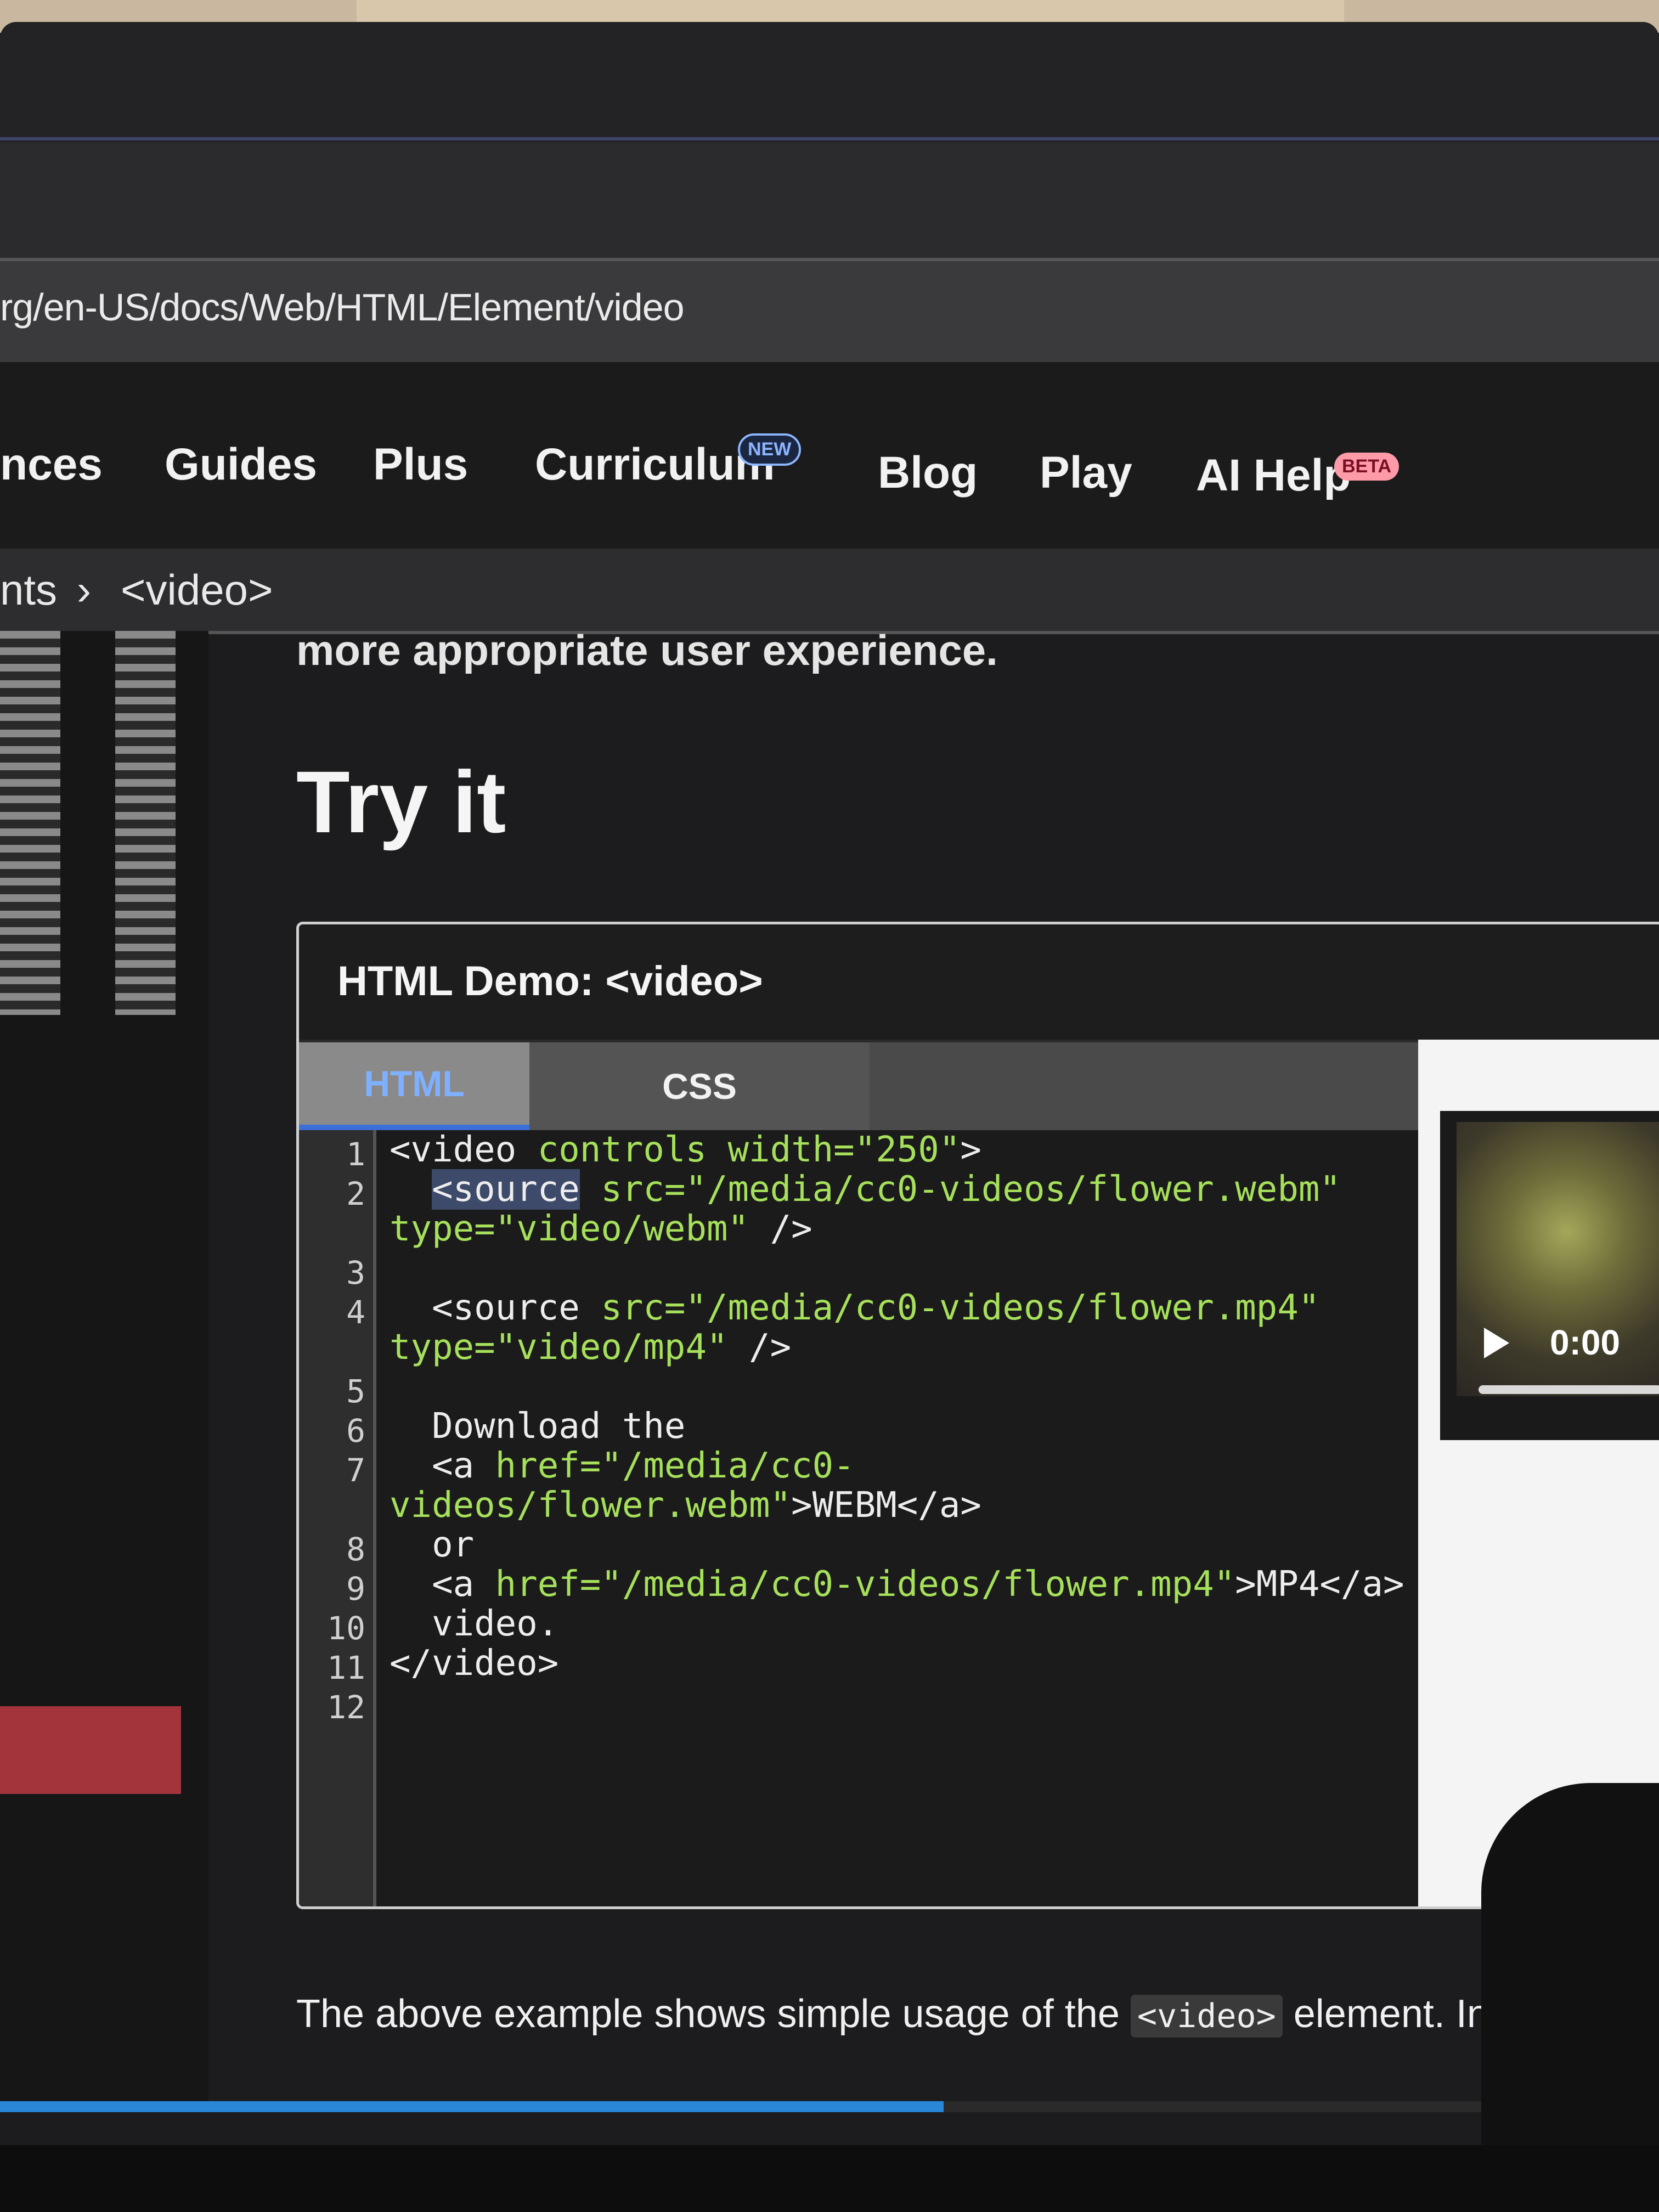 This screenshot has width=1659, height=2212. Describe the element at coordinates (1538, 1473) in the screenshot. I see `demo-output: 0:00` at that location.